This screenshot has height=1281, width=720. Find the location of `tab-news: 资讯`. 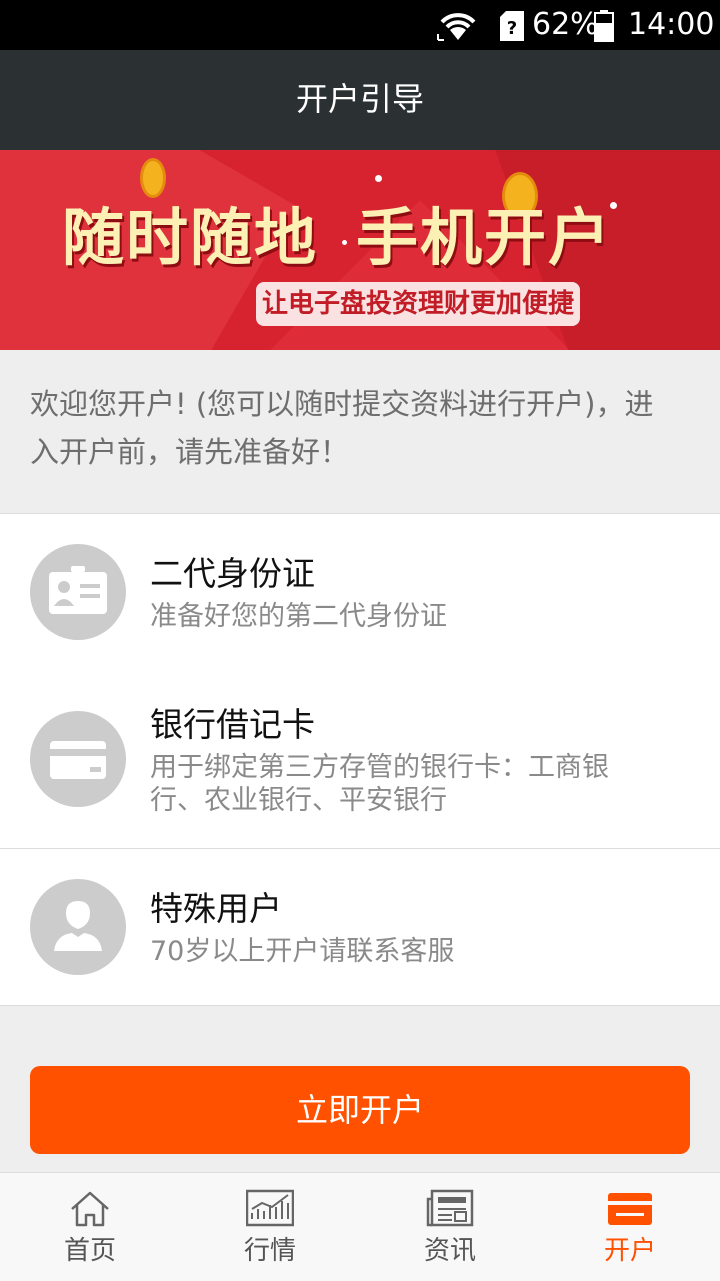

tab-news: 资讯 is located at coordinates (450, 1227).